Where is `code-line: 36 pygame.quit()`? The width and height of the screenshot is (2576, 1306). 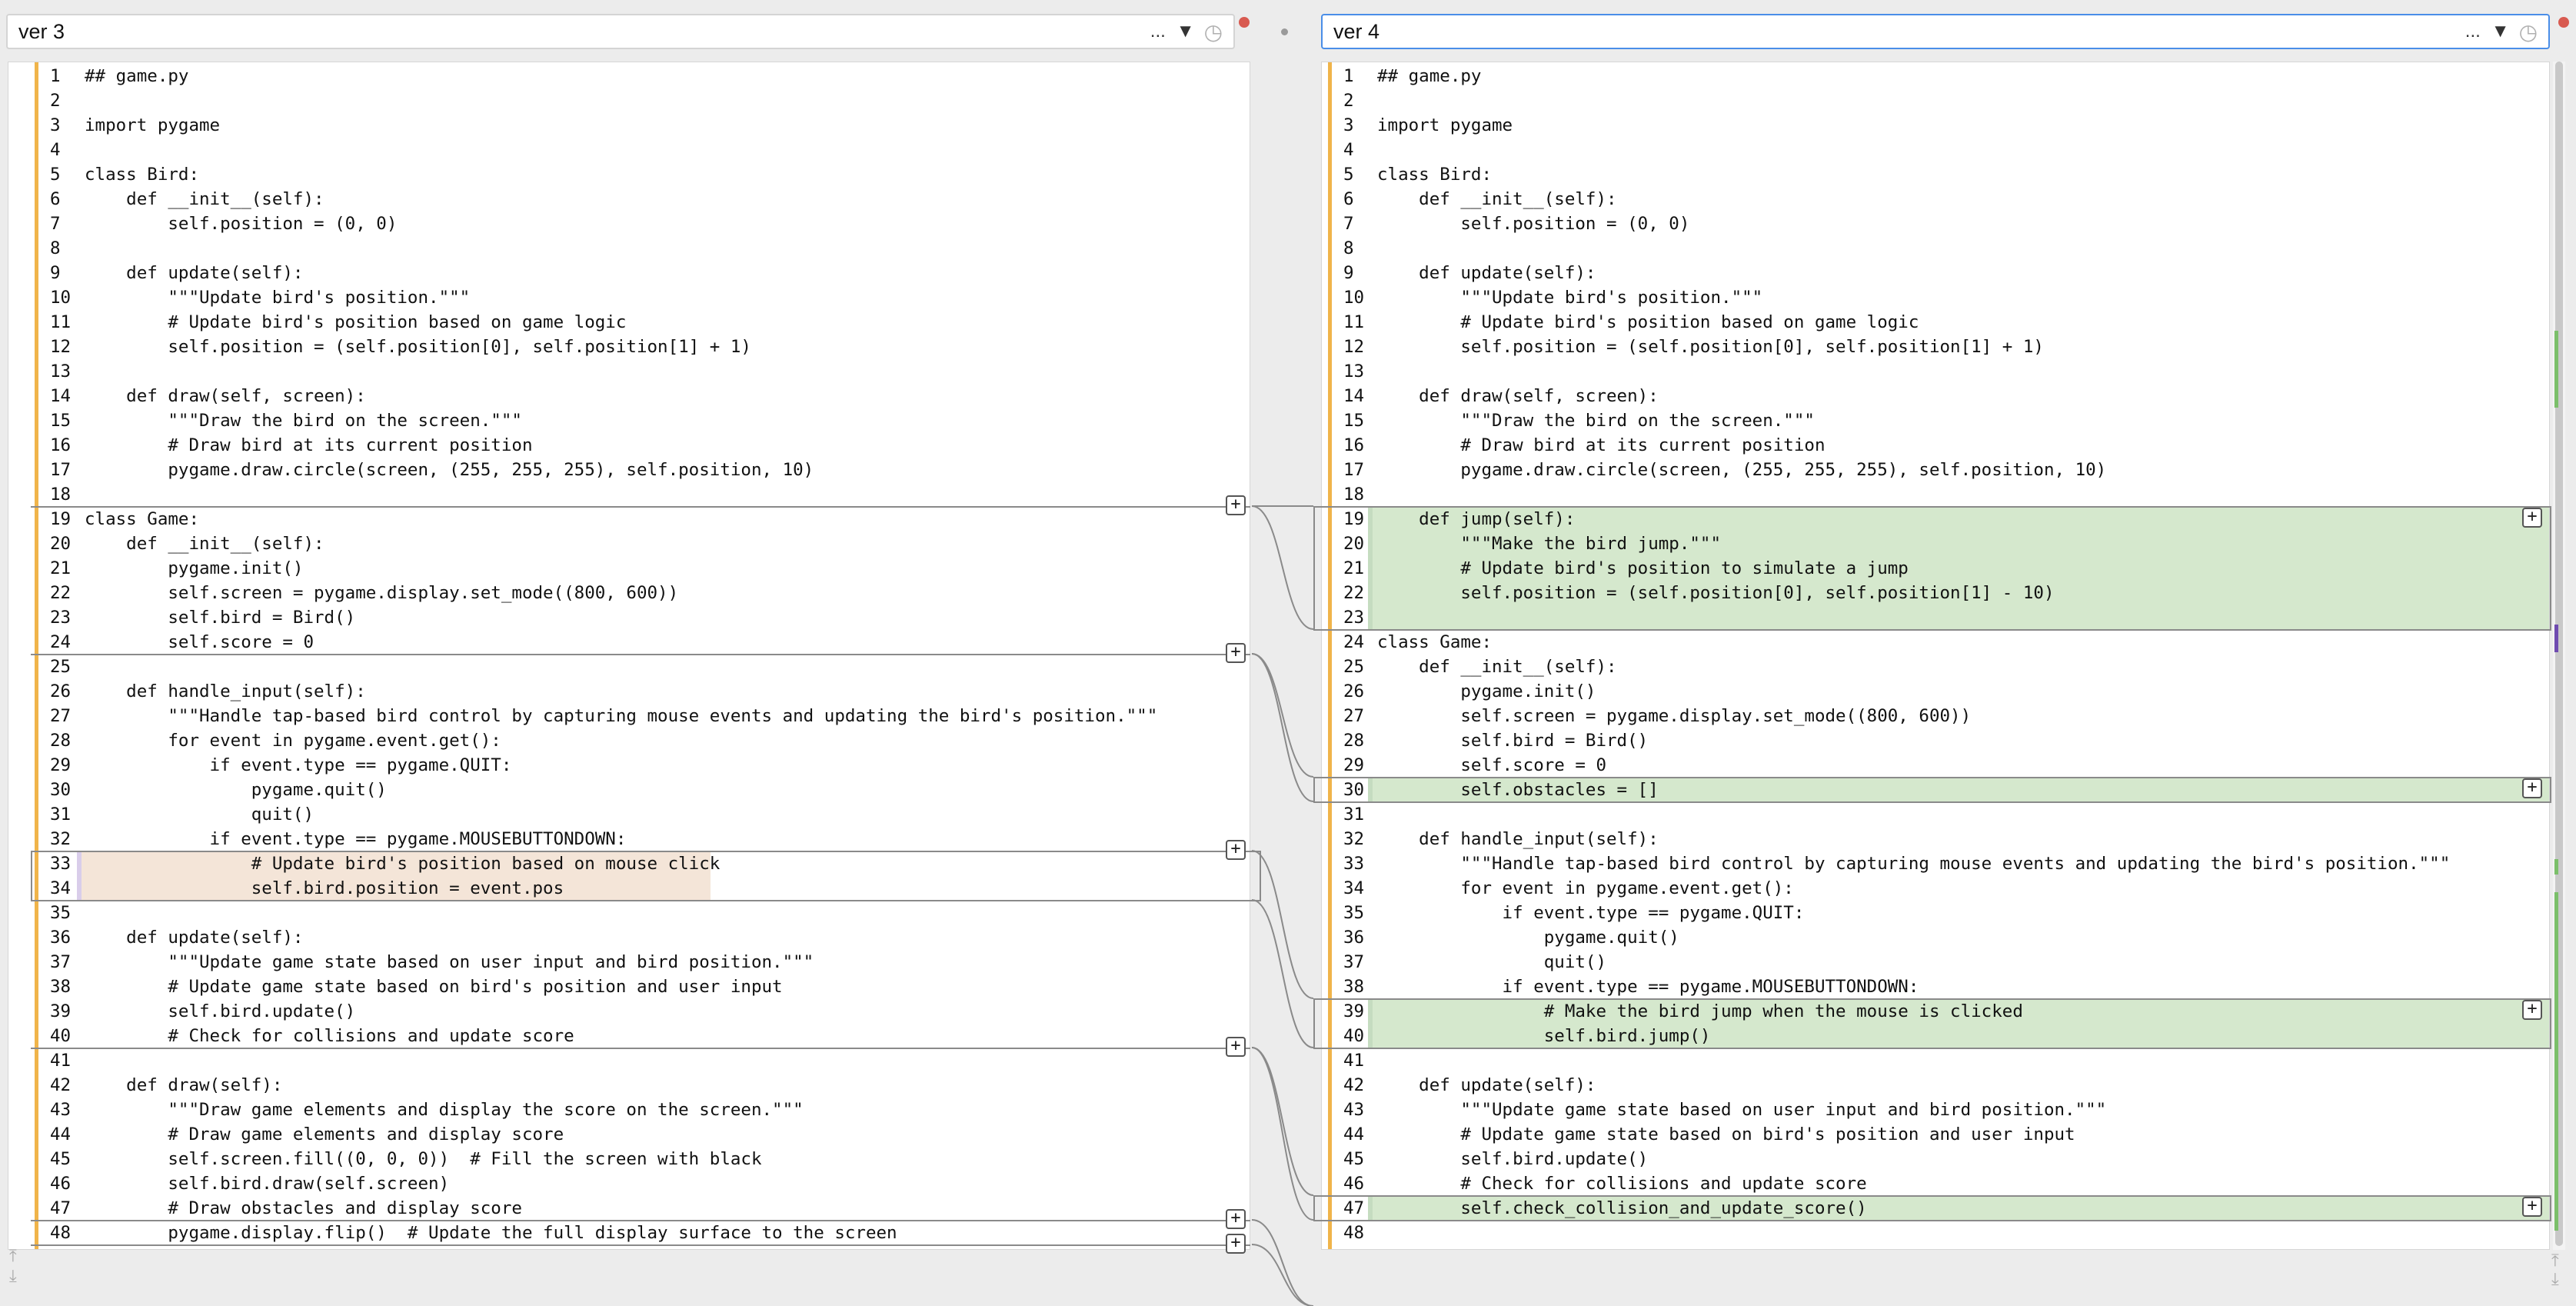 code-line: 36 pygame.quit() is located at coordinates (1936, 937).